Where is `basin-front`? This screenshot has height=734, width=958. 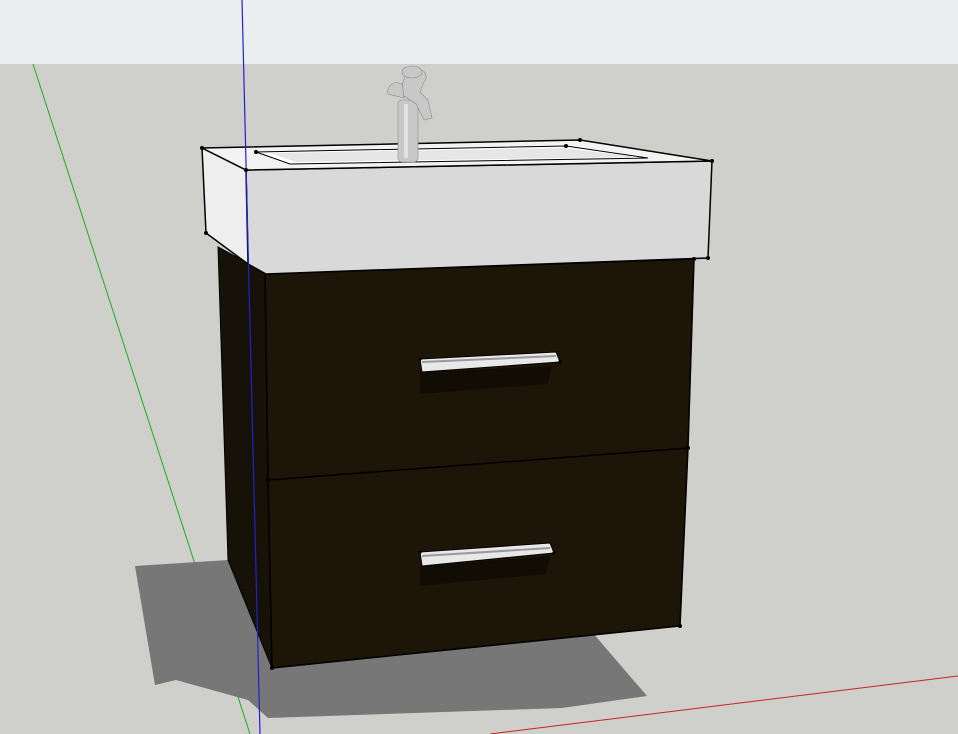 basin-front is located at coordinates (479, 217).